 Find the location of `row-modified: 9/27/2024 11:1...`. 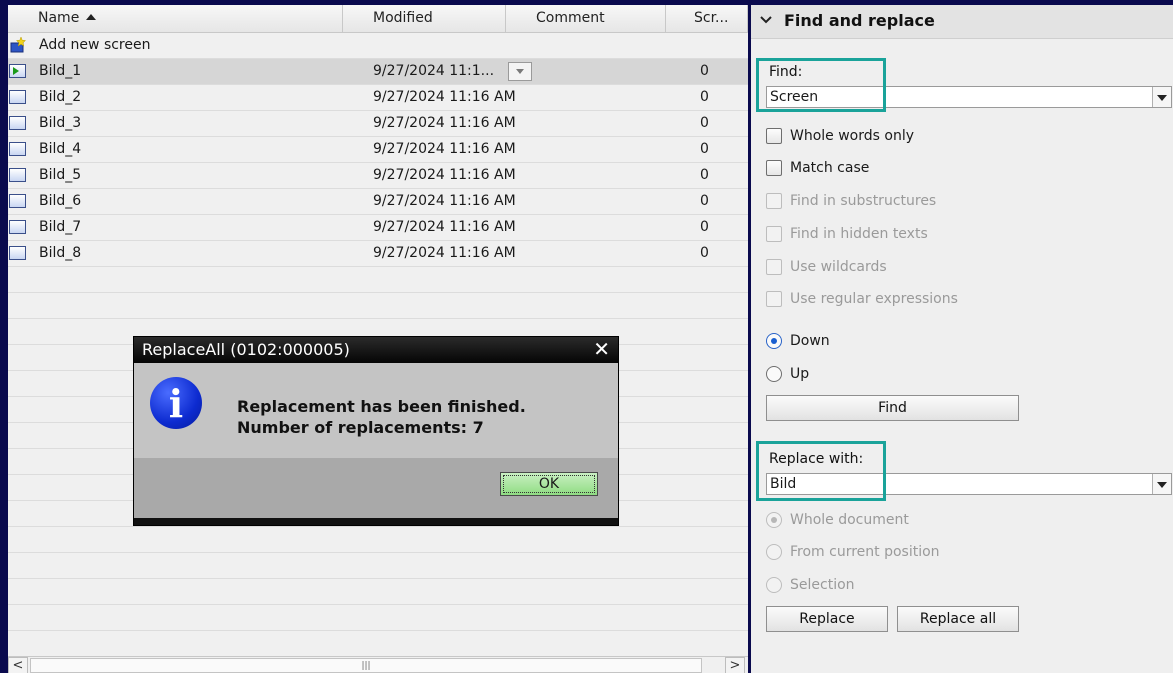

row-modified: 9/27/2024 11:1... is located at coordinates (434, 71).